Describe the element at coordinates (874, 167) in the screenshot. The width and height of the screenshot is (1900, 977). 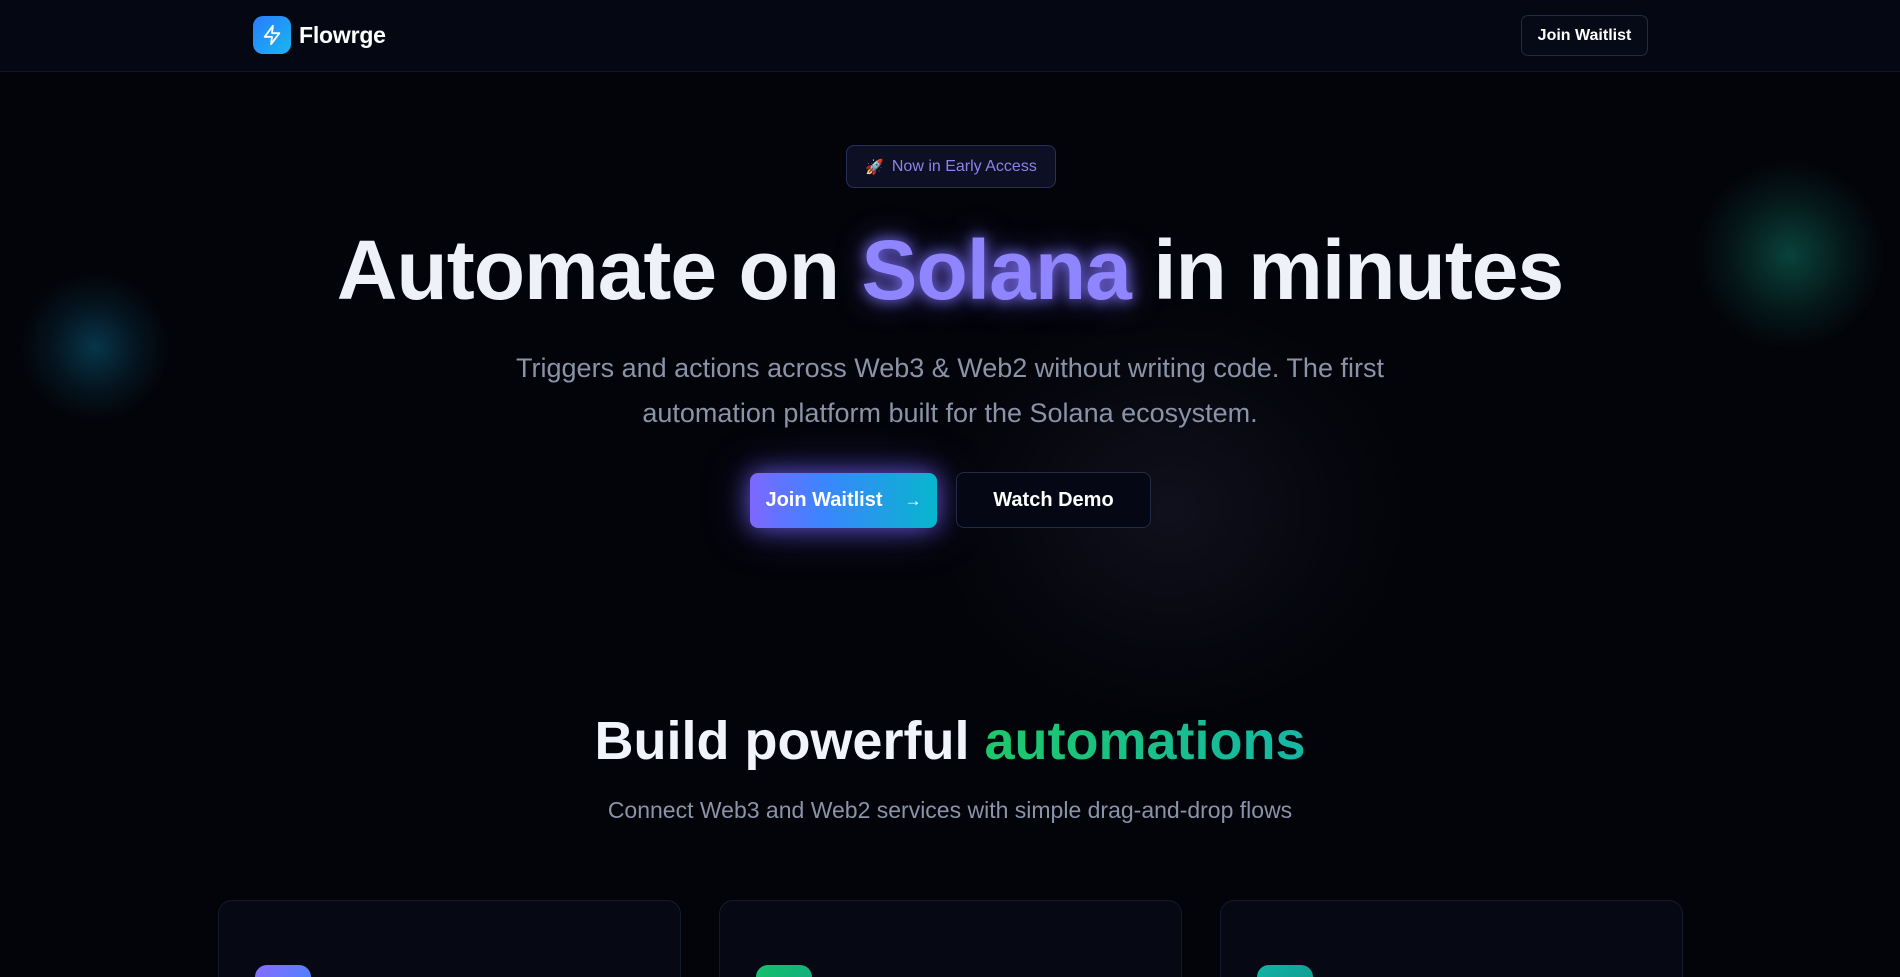
I see `rocket-icon: 🚀` at that location.